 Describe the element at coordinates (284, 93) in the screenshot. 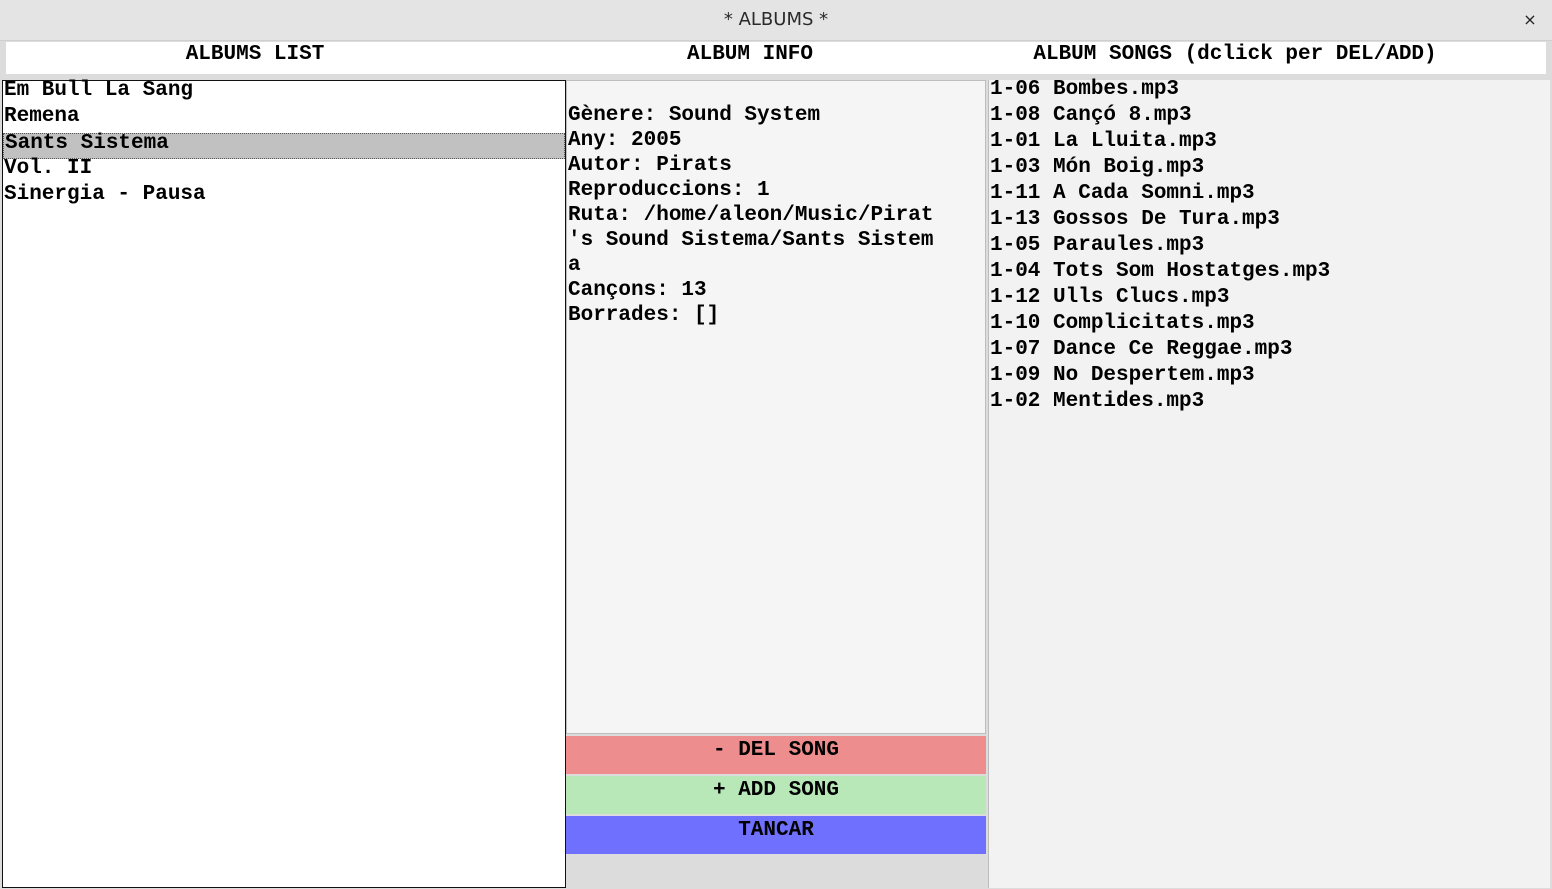

I see `album-item-0: Em Bull La Sang` at that location.